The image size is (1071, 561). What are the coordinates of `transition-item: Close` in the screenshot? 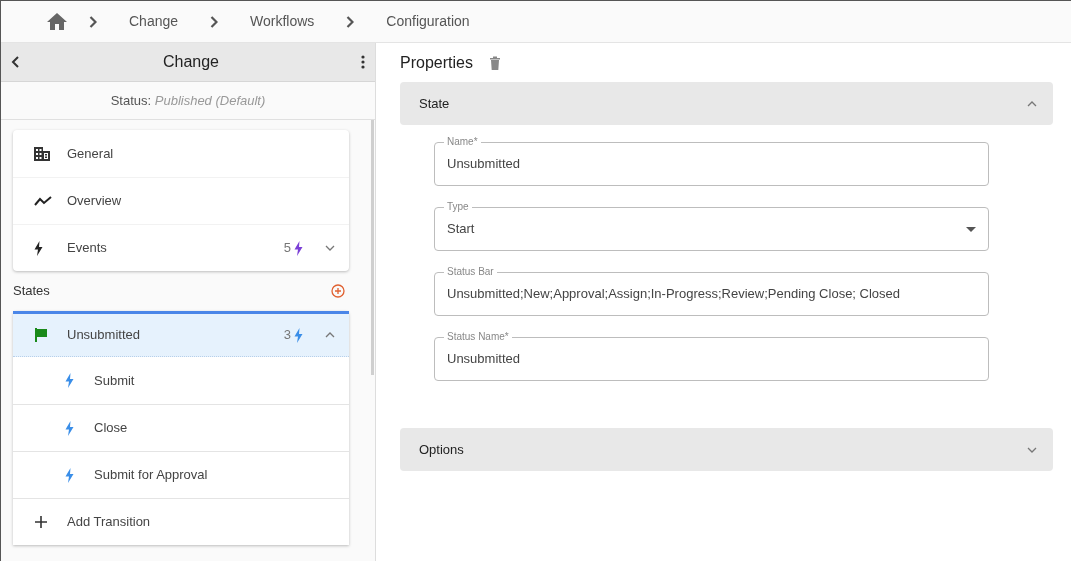 It's located at (181, 427).